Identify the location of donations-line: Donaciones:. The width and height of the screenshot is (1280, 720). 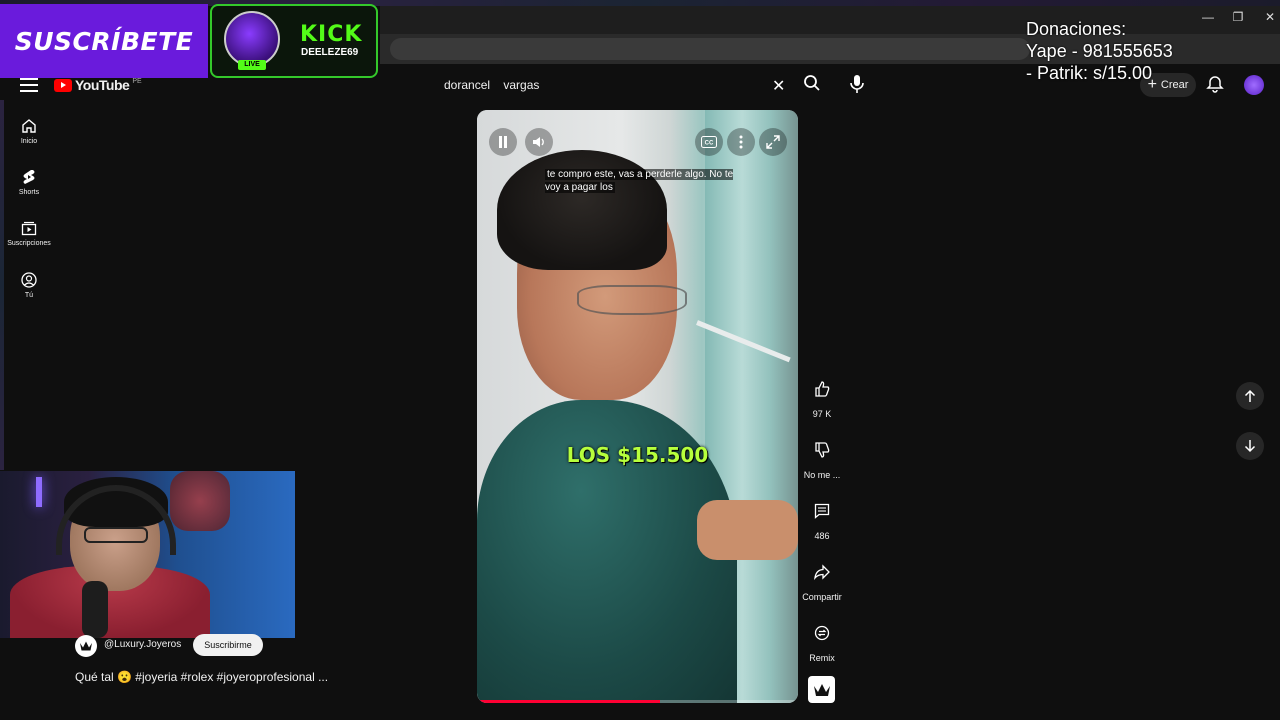
(1076, 29).